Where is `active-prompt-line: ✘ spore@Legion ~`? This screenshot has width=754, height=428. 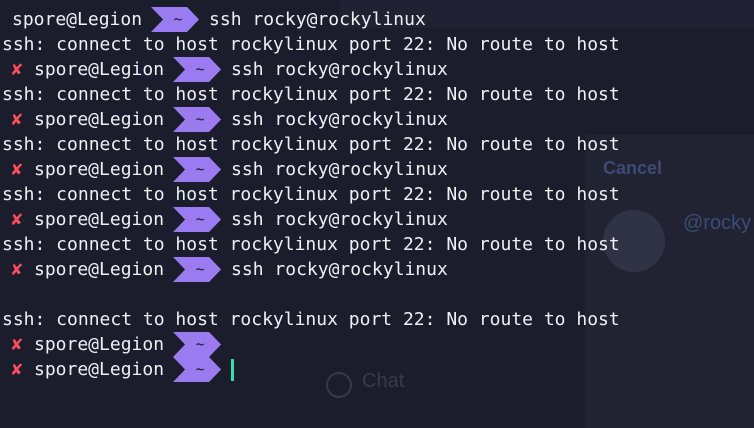
active-prompt-line: ✘ spore@Legion ~ is located at coordinates (117, 369).